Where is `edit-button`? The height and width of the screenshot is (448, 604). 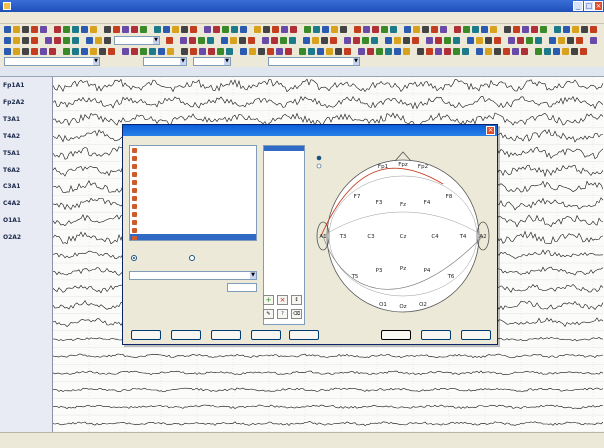 edit-button is located at coordinates (186, 335).